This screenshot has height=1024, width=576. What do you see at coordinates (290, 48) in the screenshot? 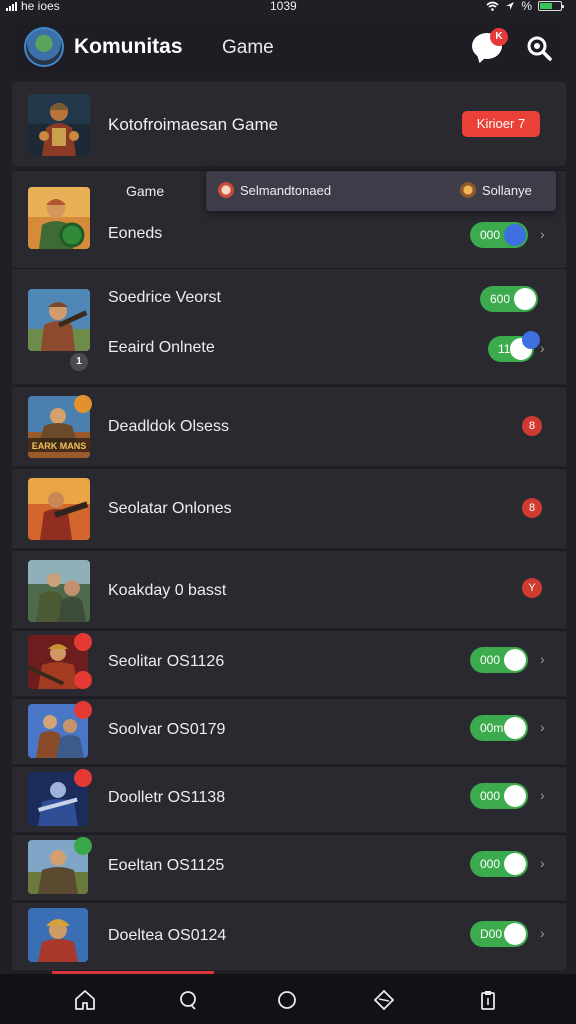
I see `app-header: Komunitas Game K` at bounding box center [290, 48].